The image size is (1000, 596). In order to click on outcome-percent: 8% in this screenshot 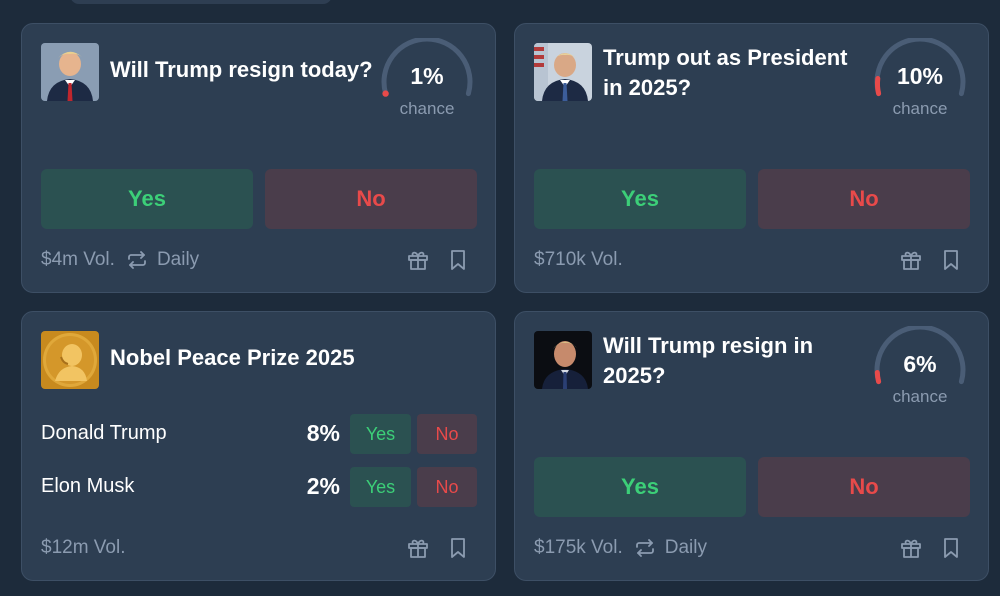, I will do `click(323, 433)`.